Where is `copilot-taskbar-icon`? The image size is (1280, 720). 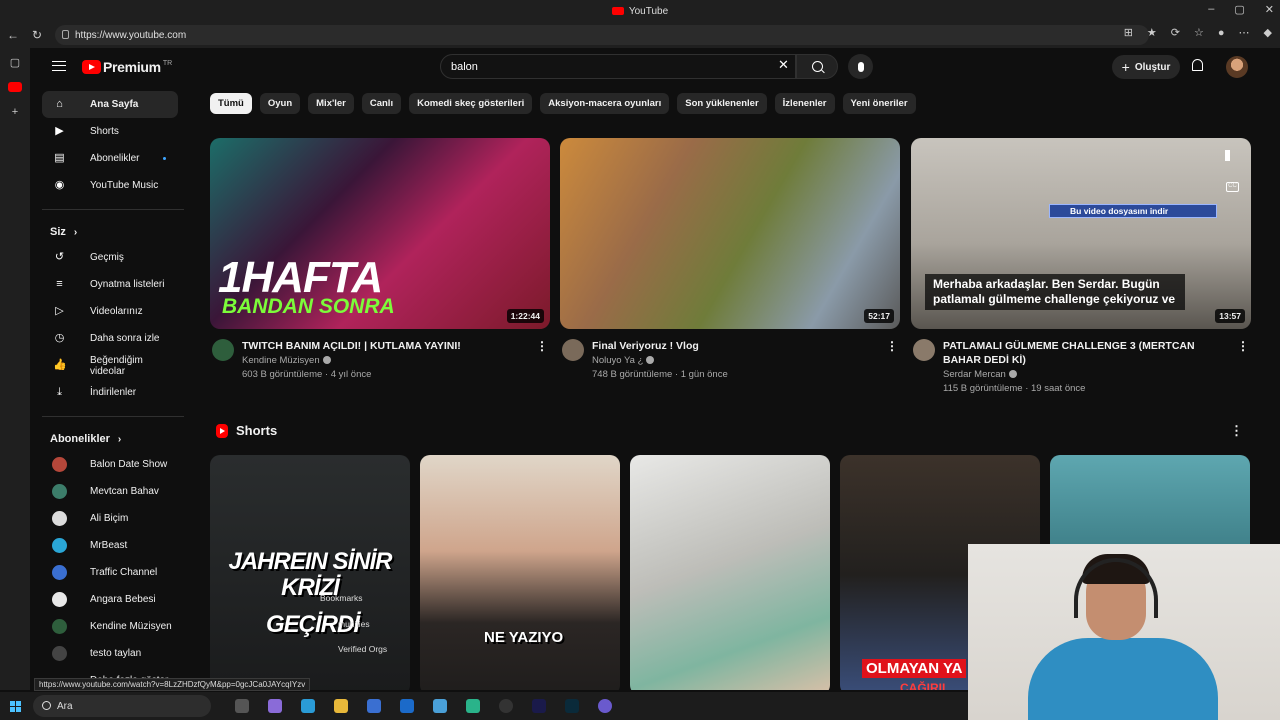
copilot-taskbar-icon is located at coordinates (275, 706).